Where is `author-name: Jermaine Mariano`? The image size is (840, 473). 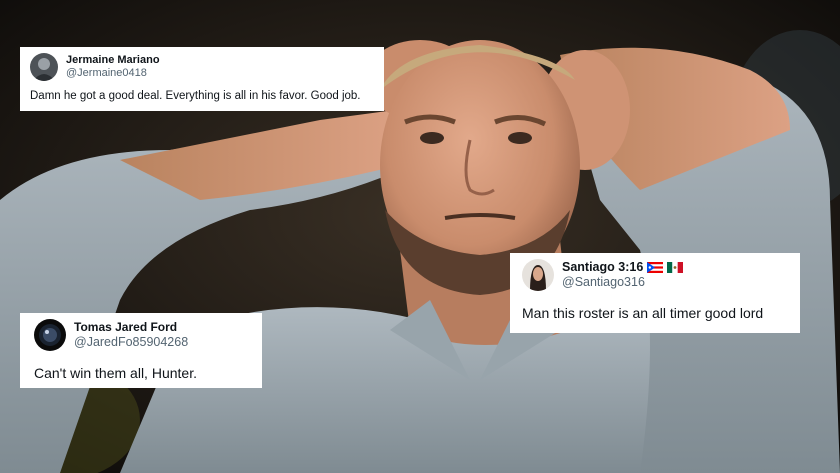
author-name: Jermaine Mariano is located at coordinates (113, 60).